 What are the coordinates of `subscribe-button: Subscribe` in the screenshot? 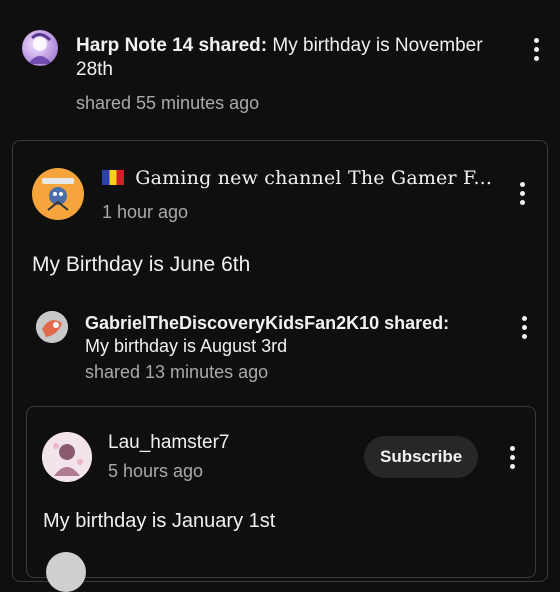 It's located at (421, 457).